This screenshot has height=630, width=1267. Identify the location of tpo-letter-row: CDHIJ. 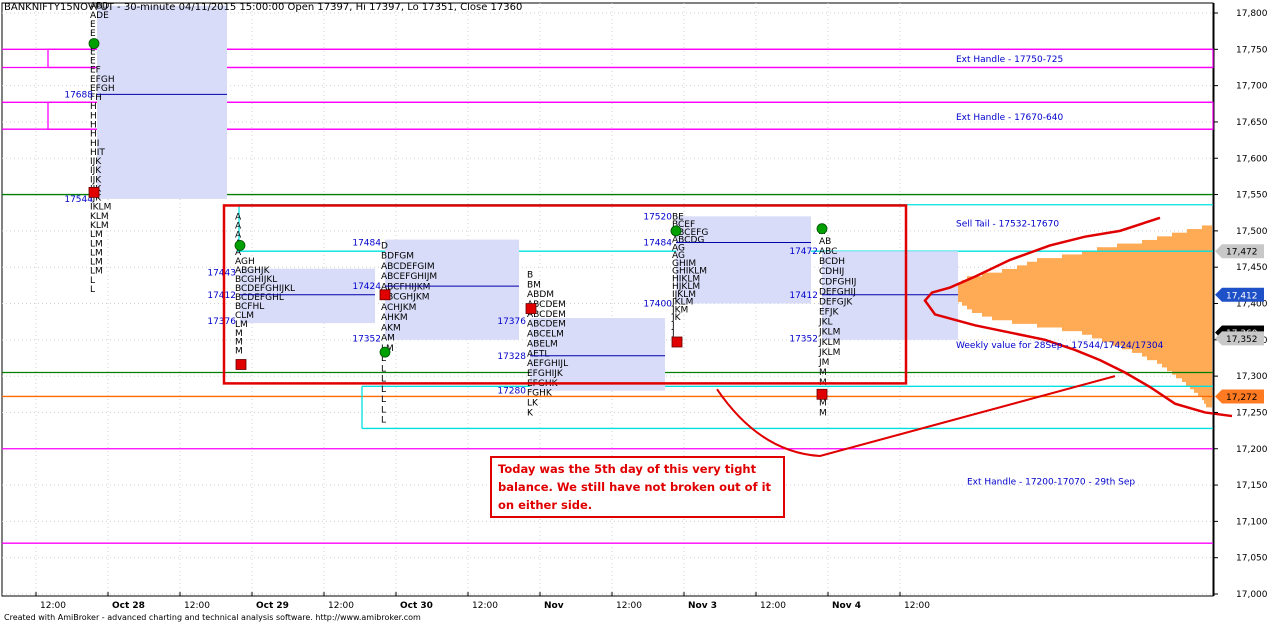
(831, 272).